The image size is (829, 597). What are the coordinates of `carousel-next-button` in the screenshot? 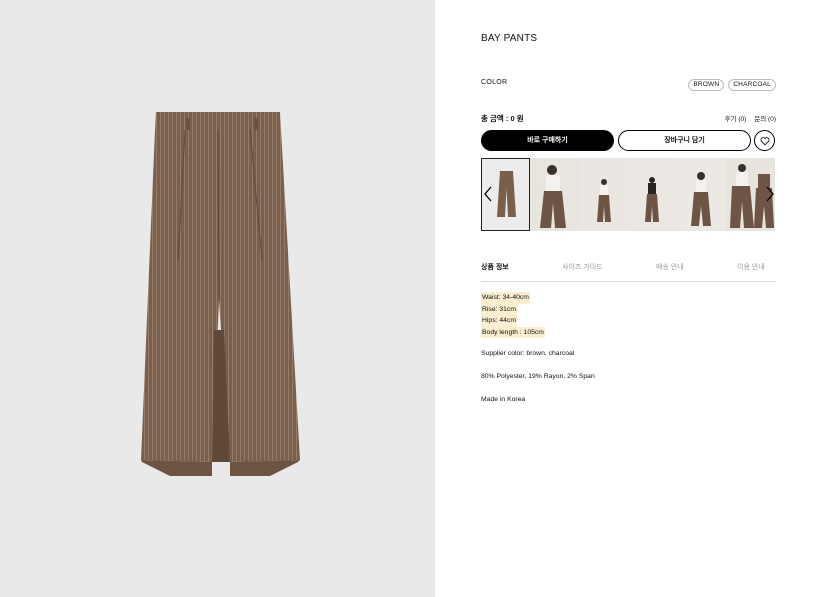 It's located at (770, 194).